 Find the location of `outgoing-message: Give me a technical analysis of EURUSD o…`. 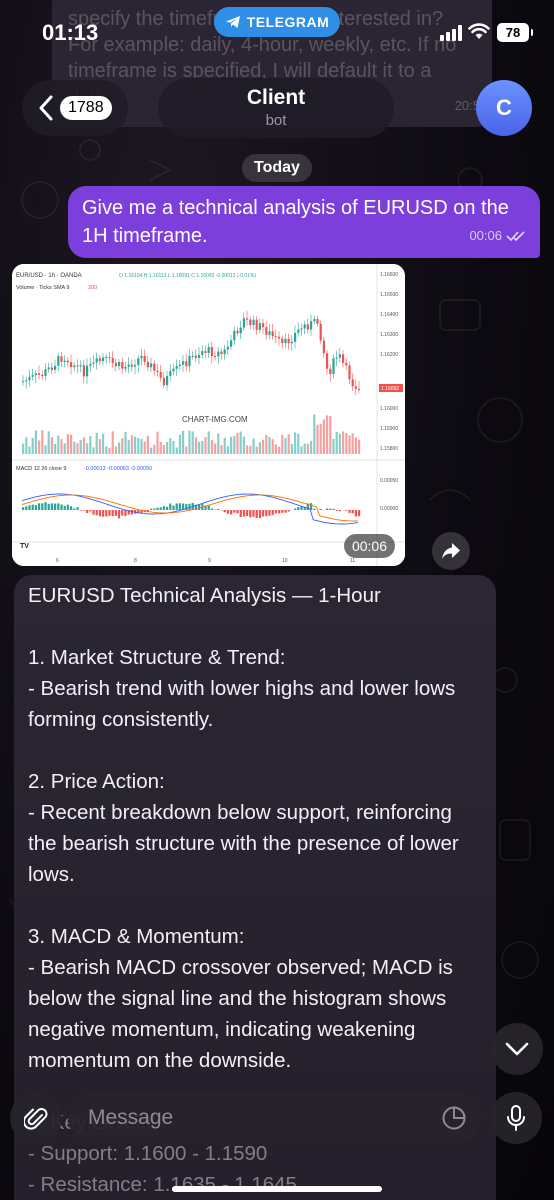

outgoing-message: Give me a technical analysis of EURUSD o… is located at coordinates (304, 222).